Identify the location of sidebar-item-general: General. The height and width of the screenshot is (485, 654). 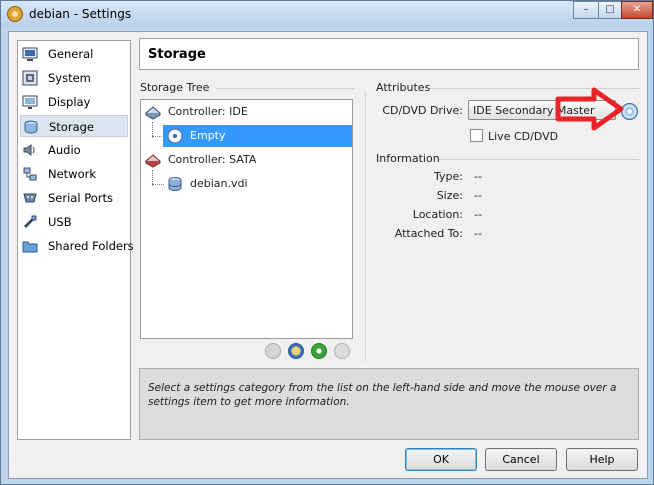
(74, 54).